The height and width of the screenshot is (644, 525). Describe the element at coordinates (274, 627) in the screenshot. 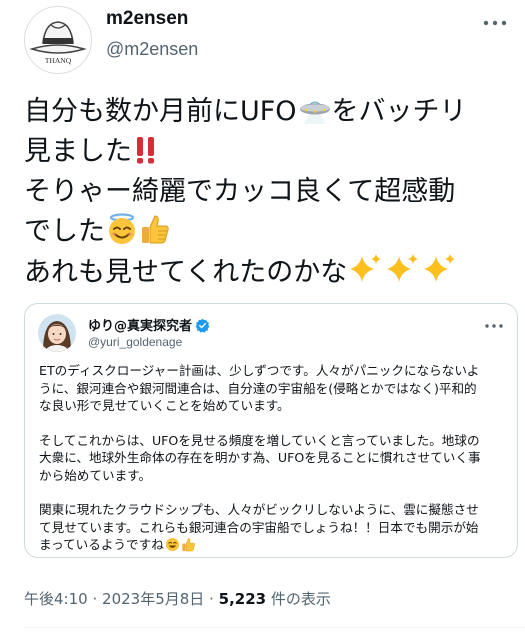

I see `divider` at that location.